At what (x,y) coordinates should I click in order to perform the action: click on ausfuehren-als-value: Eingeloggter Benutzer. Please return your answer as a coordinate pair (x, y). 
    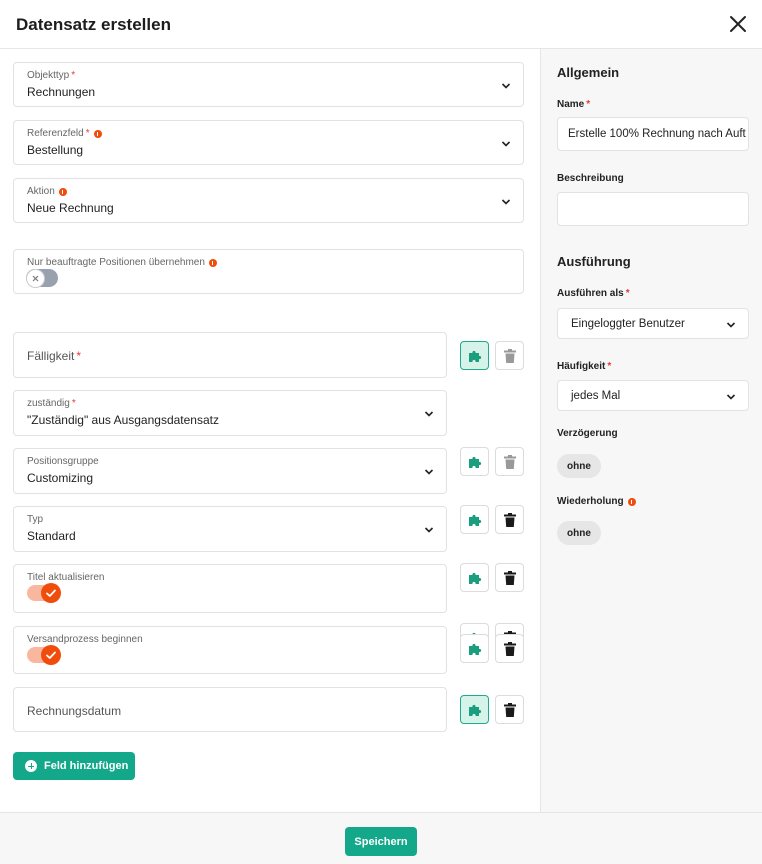
    Looking at the image, I should click on (628, 324).